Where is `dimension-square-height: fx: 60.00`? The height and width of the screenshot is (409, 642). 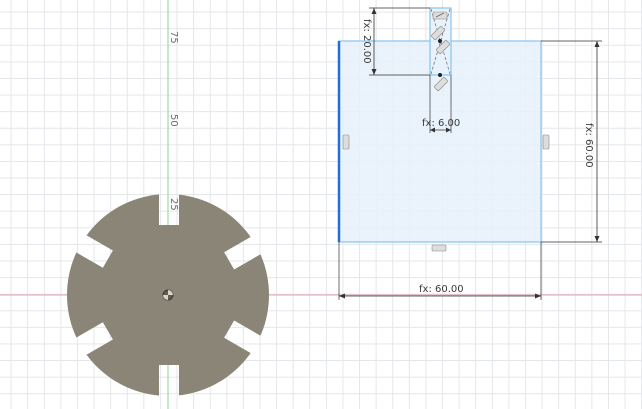
dimension-square-height: fx: 60.00 is located at coordinates (571, 141).